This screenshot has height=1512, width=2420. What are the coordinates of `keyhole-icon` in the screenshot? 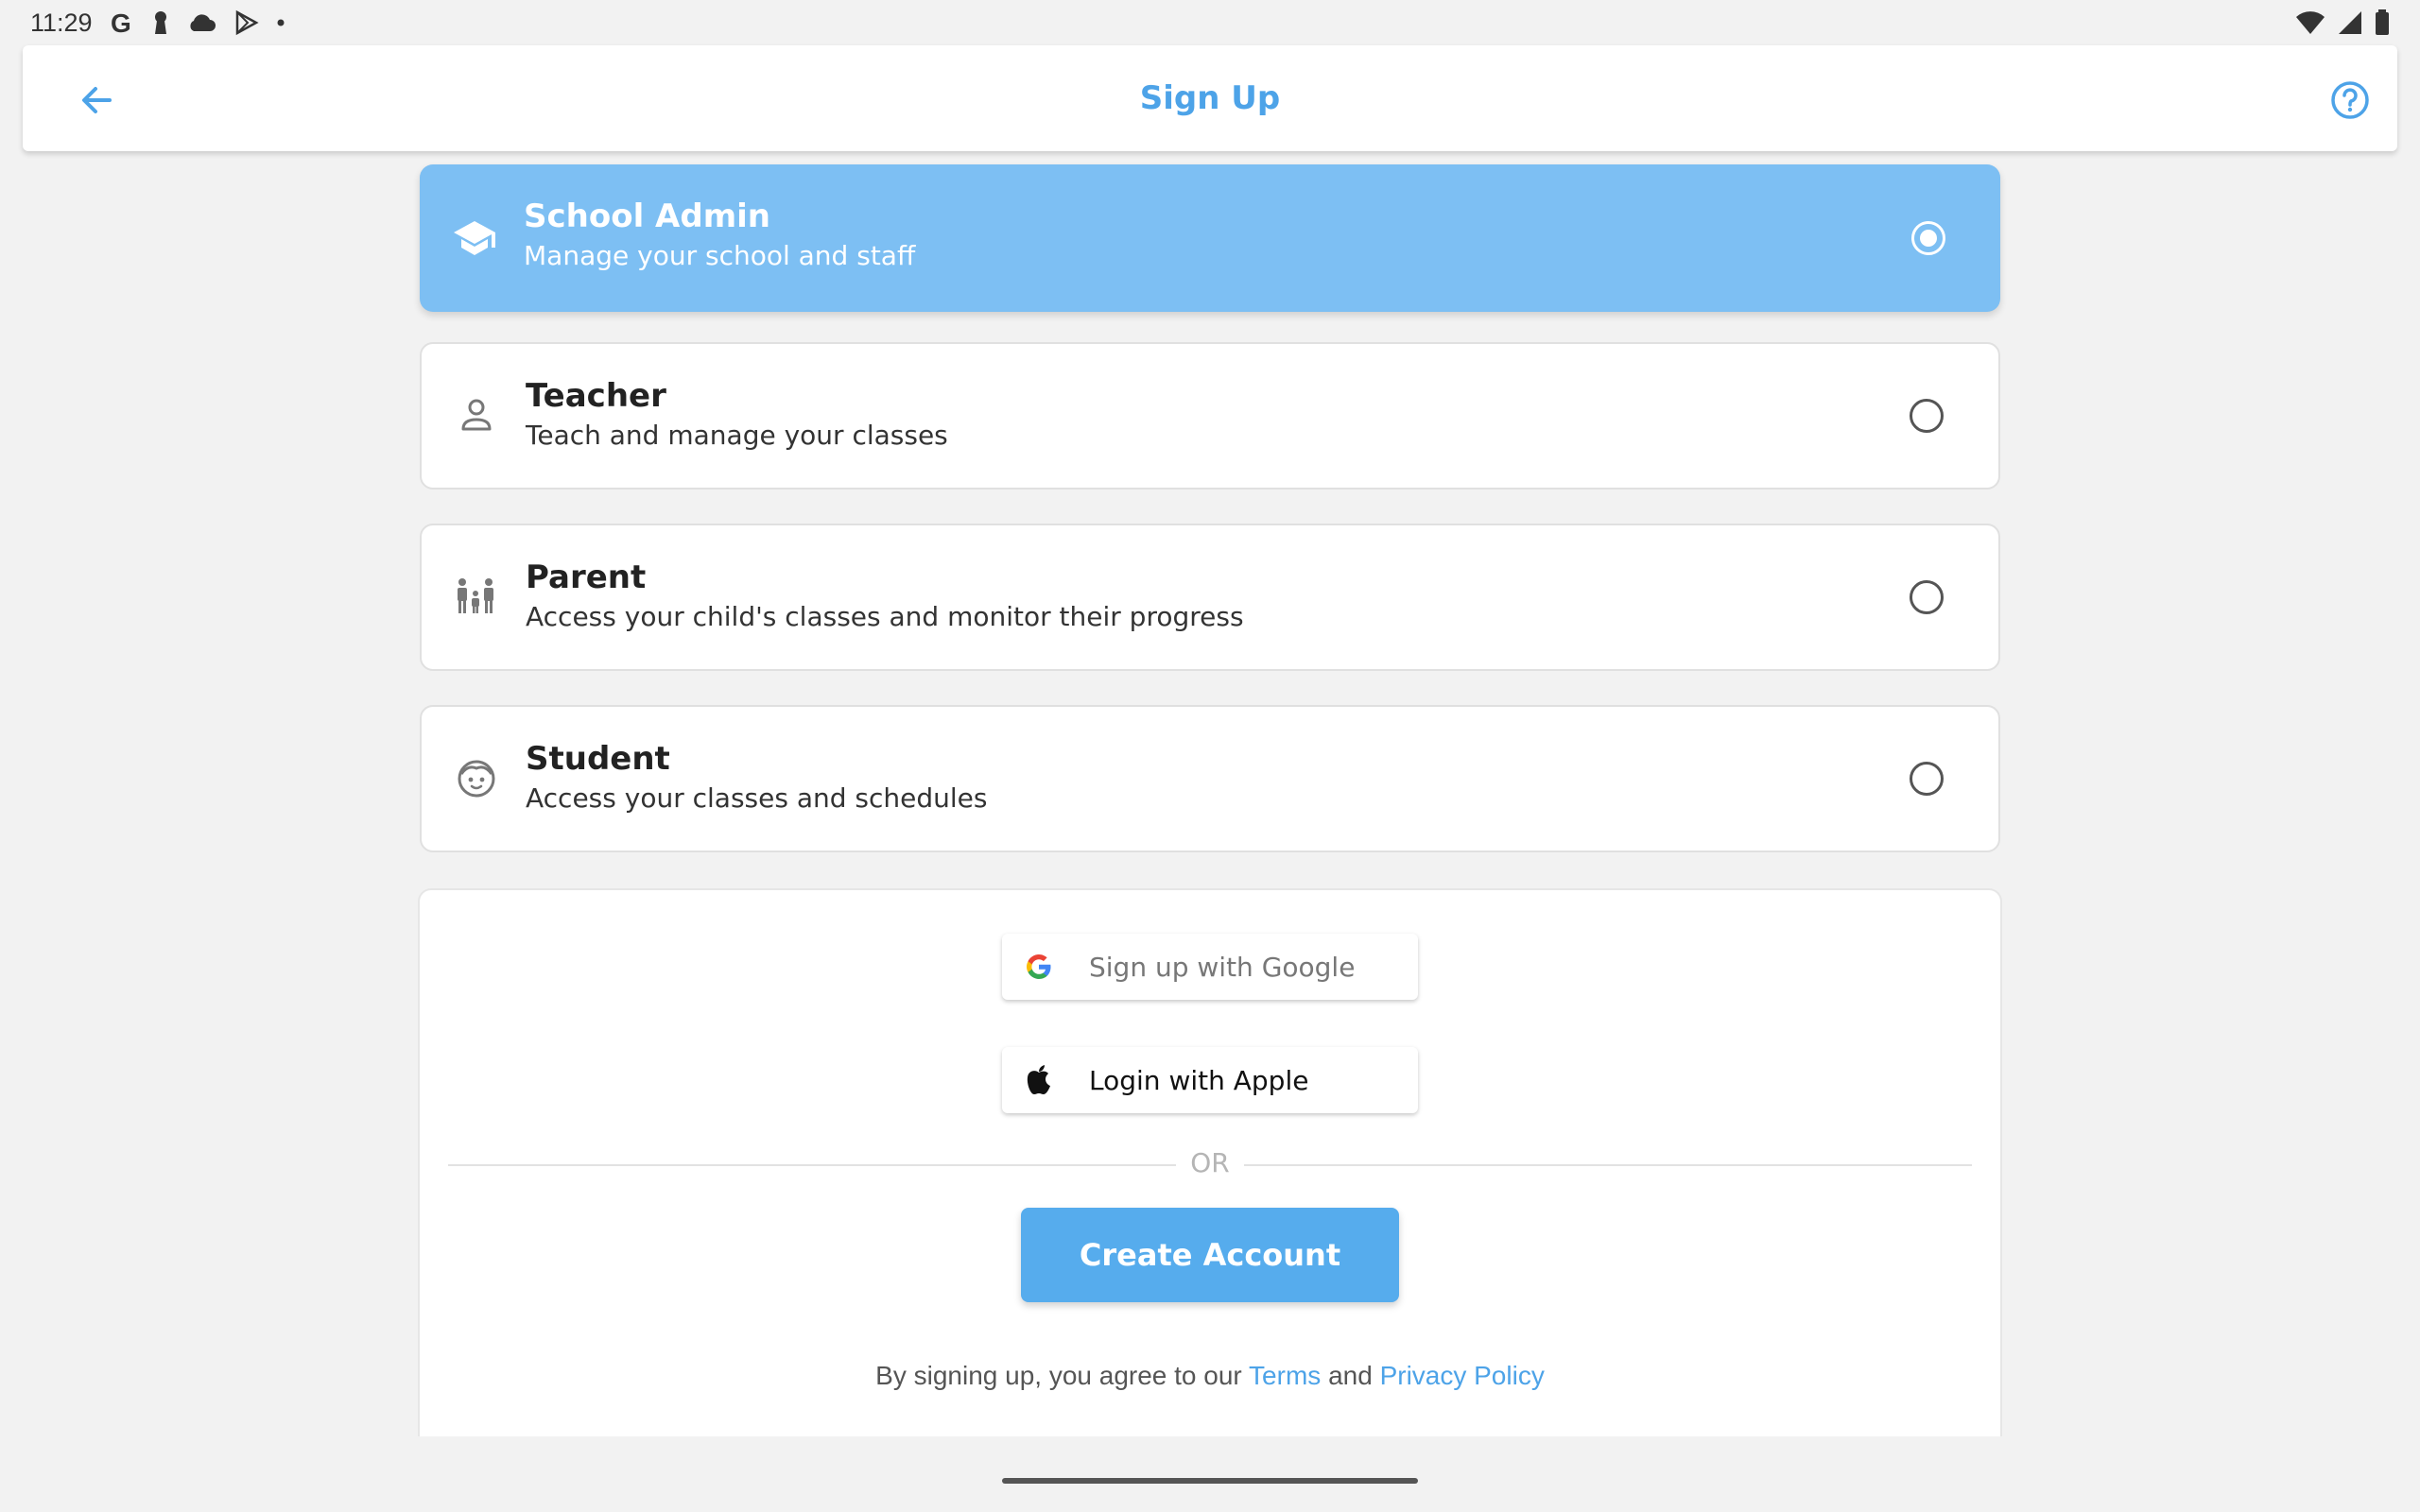 It's located at (161, 22).